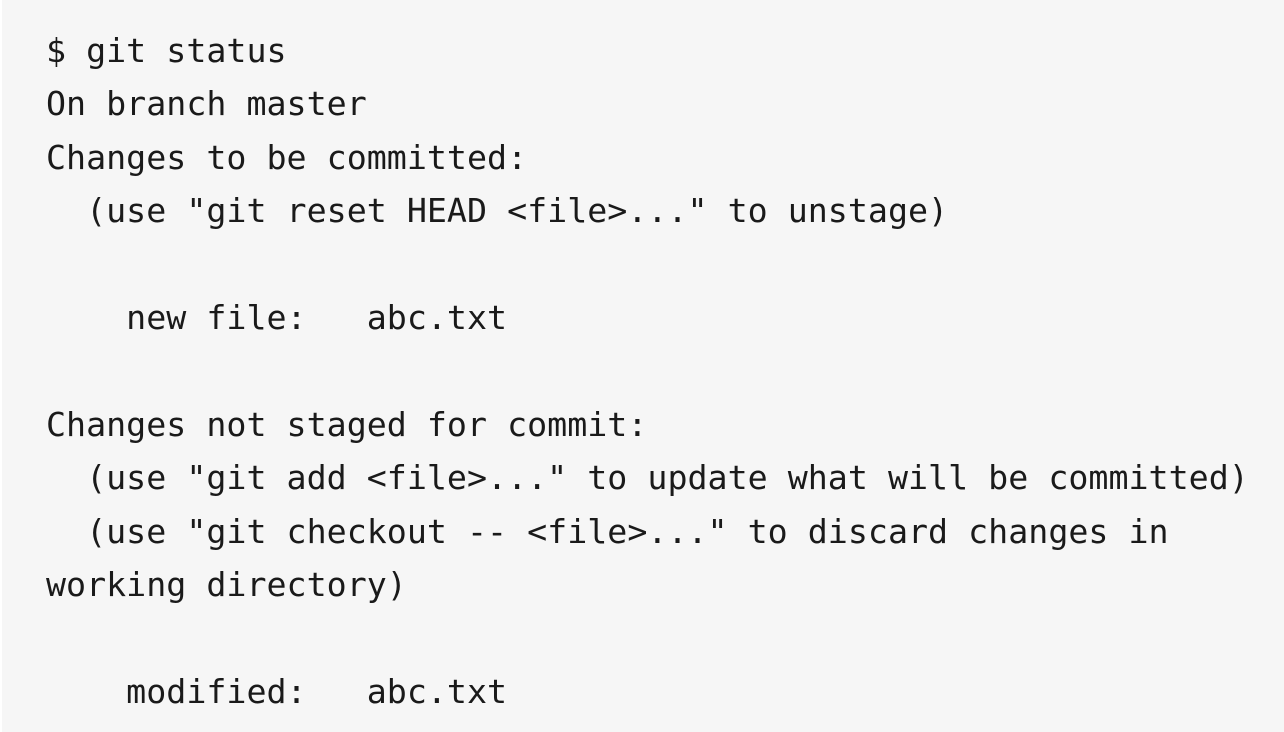  Describe the element at coordinates (206, 104) in the screenshot. I see `branch-line: On branch master` at that location.